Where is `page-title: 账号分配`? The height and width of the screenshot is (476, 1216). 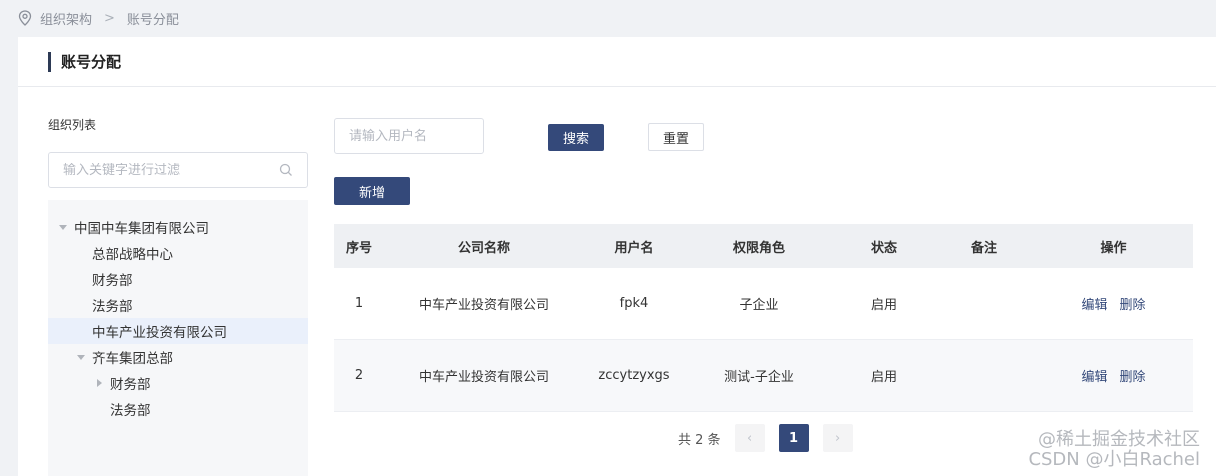
page-title: 账号分配 is located at coordinates (91, 62).